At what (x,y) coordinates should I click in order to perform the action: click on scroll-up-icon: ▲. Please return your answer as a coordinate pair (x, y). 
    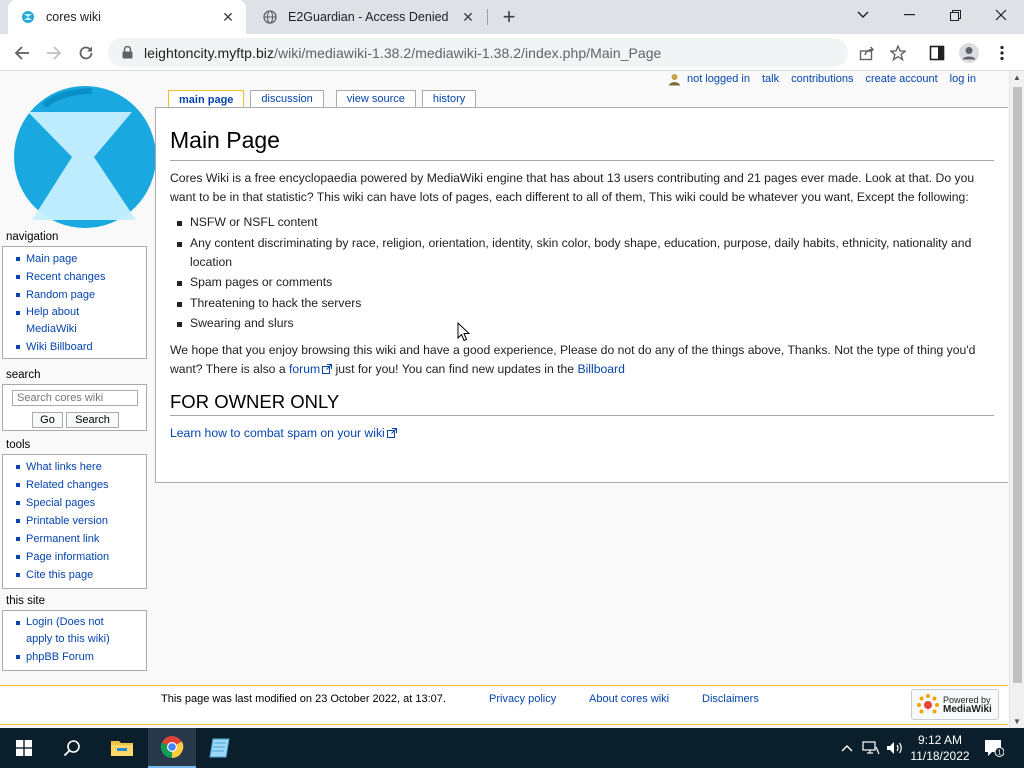
    Looking at the image, I should click on (1017, 77).